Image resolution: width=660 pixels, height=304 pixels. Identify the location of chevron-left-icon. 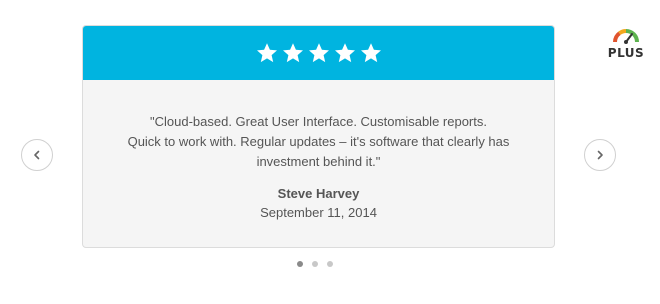
(37, 155).